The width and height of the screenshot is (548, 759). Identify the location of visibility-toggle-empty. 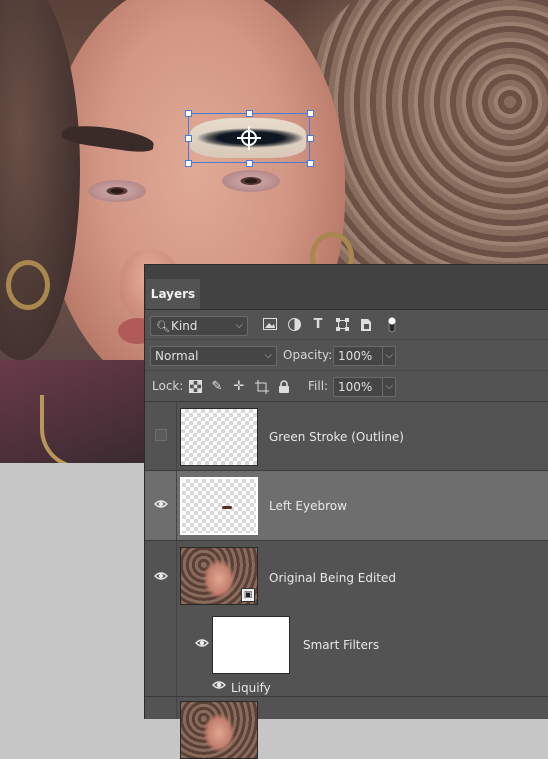
(161, 436).